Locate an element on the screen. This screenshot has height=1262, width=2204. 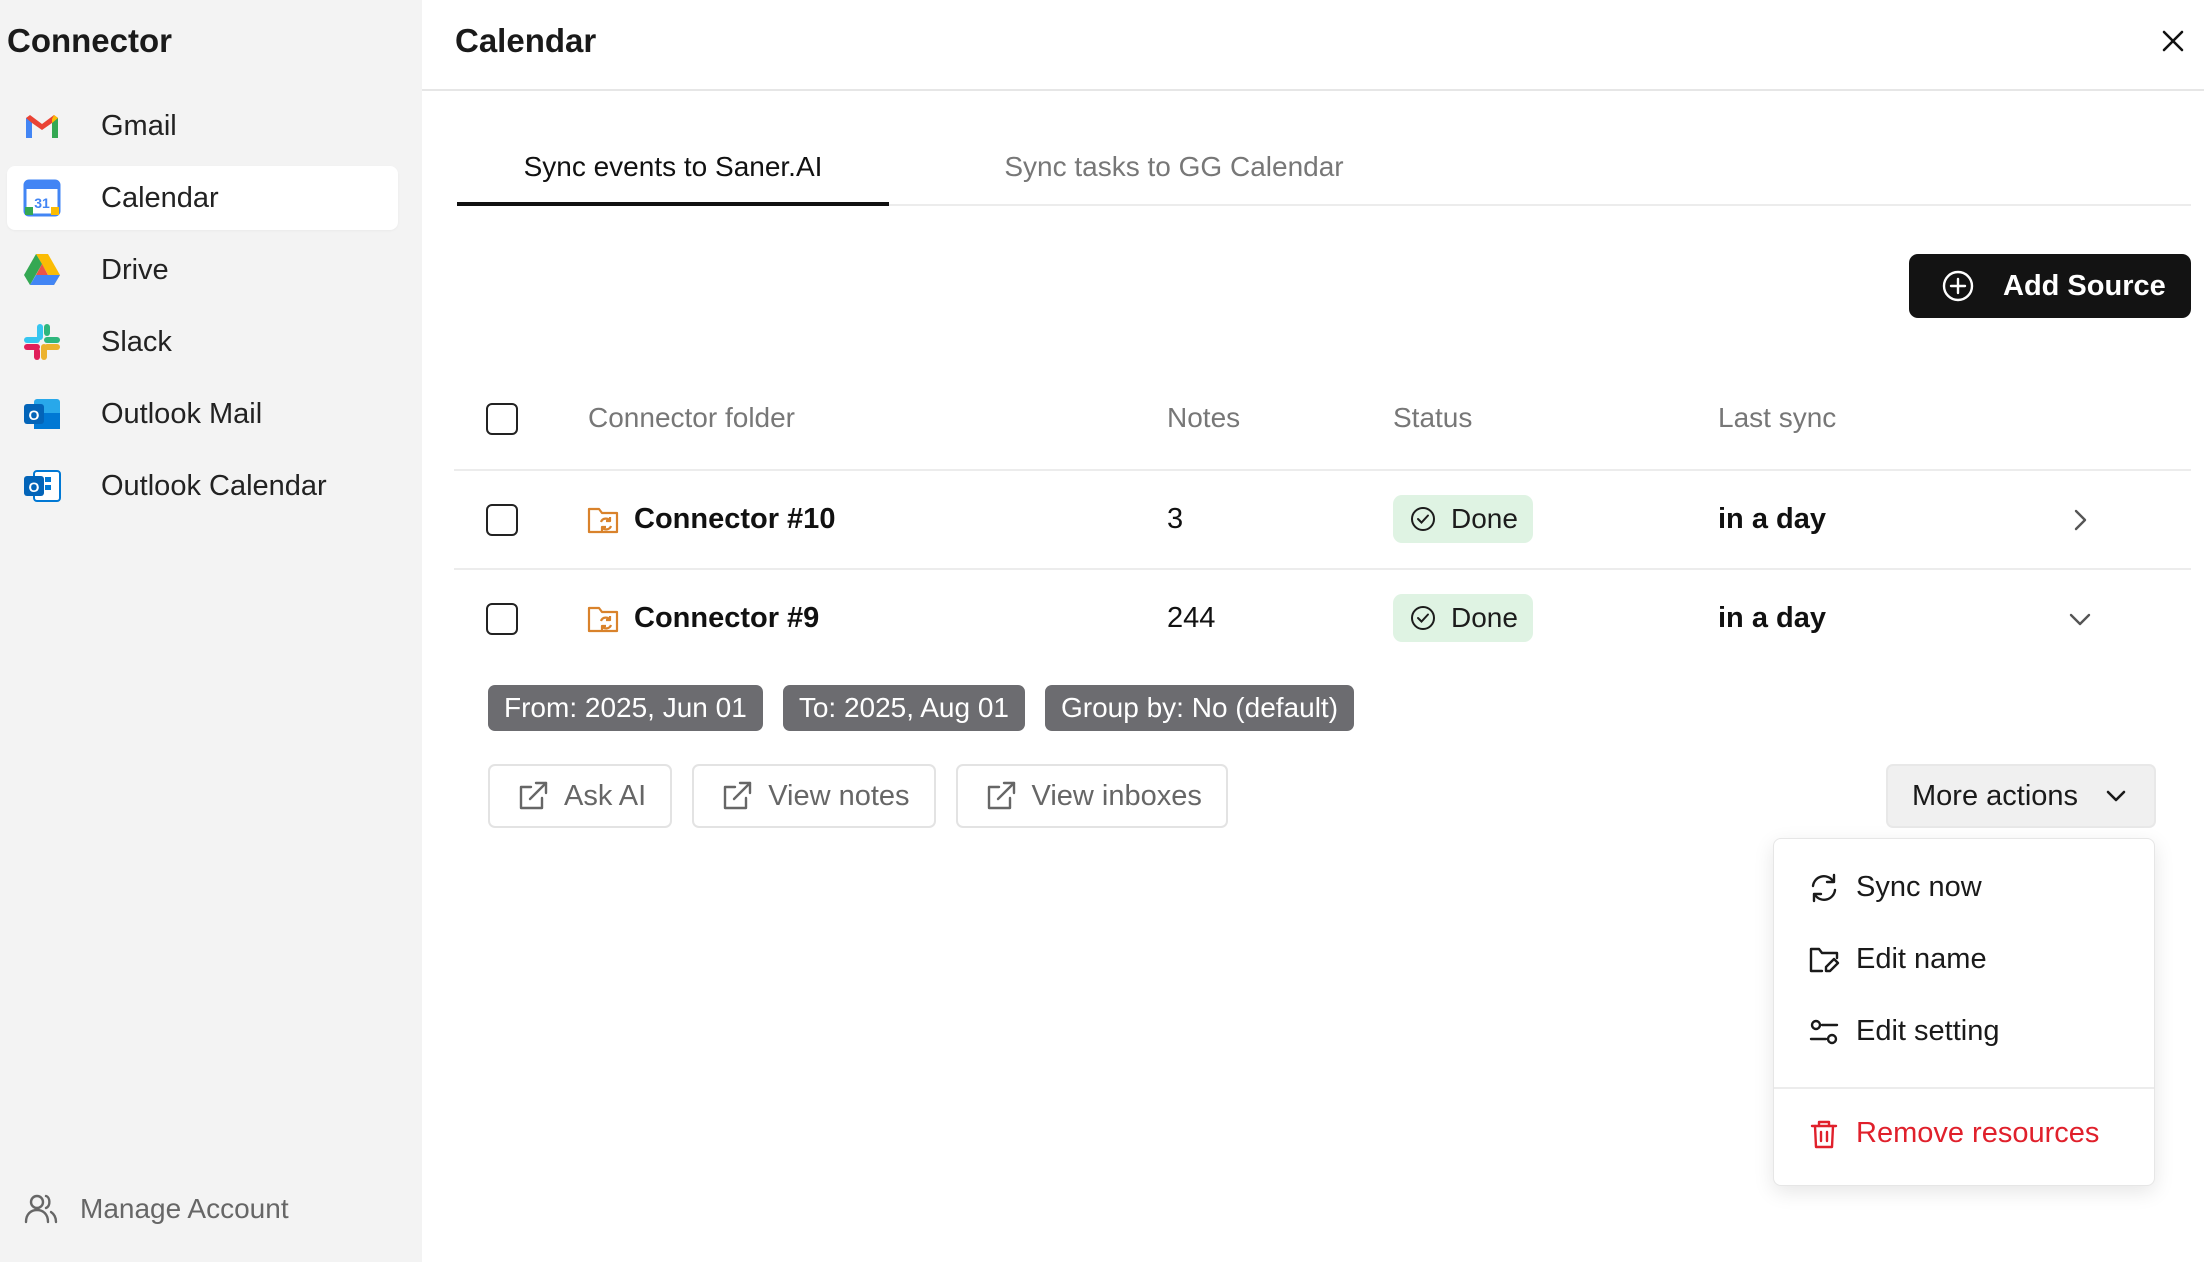
google-calendar-icon: 31 is located at coordinates (42, 198).